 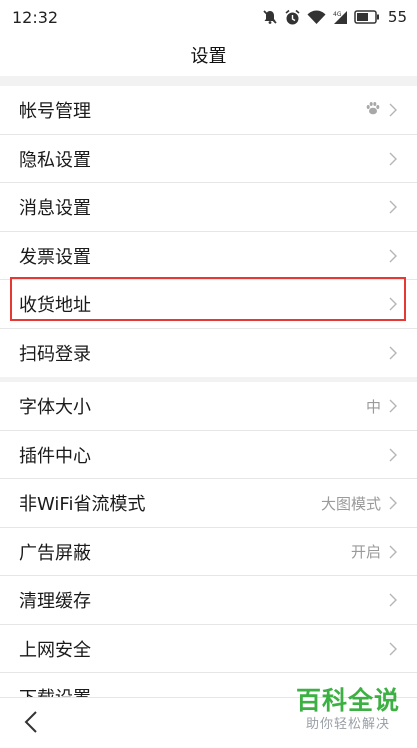 What do you see at coordinates (208, 406) in the screenshot?
I see `settings-item-font-size: 字体大小 中` at bounding box center [208, 406].